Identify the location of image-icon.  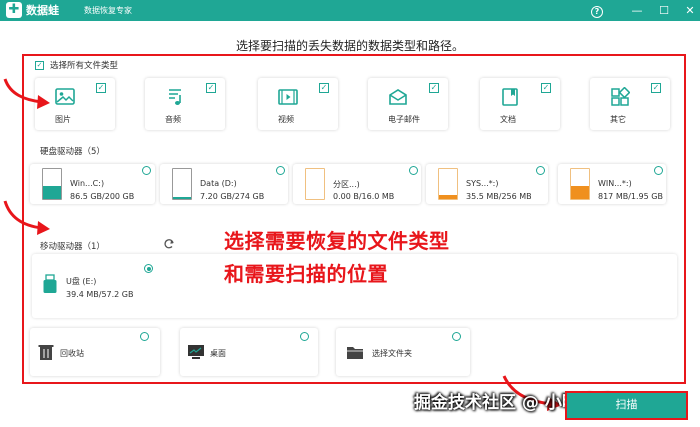
(65, 96).